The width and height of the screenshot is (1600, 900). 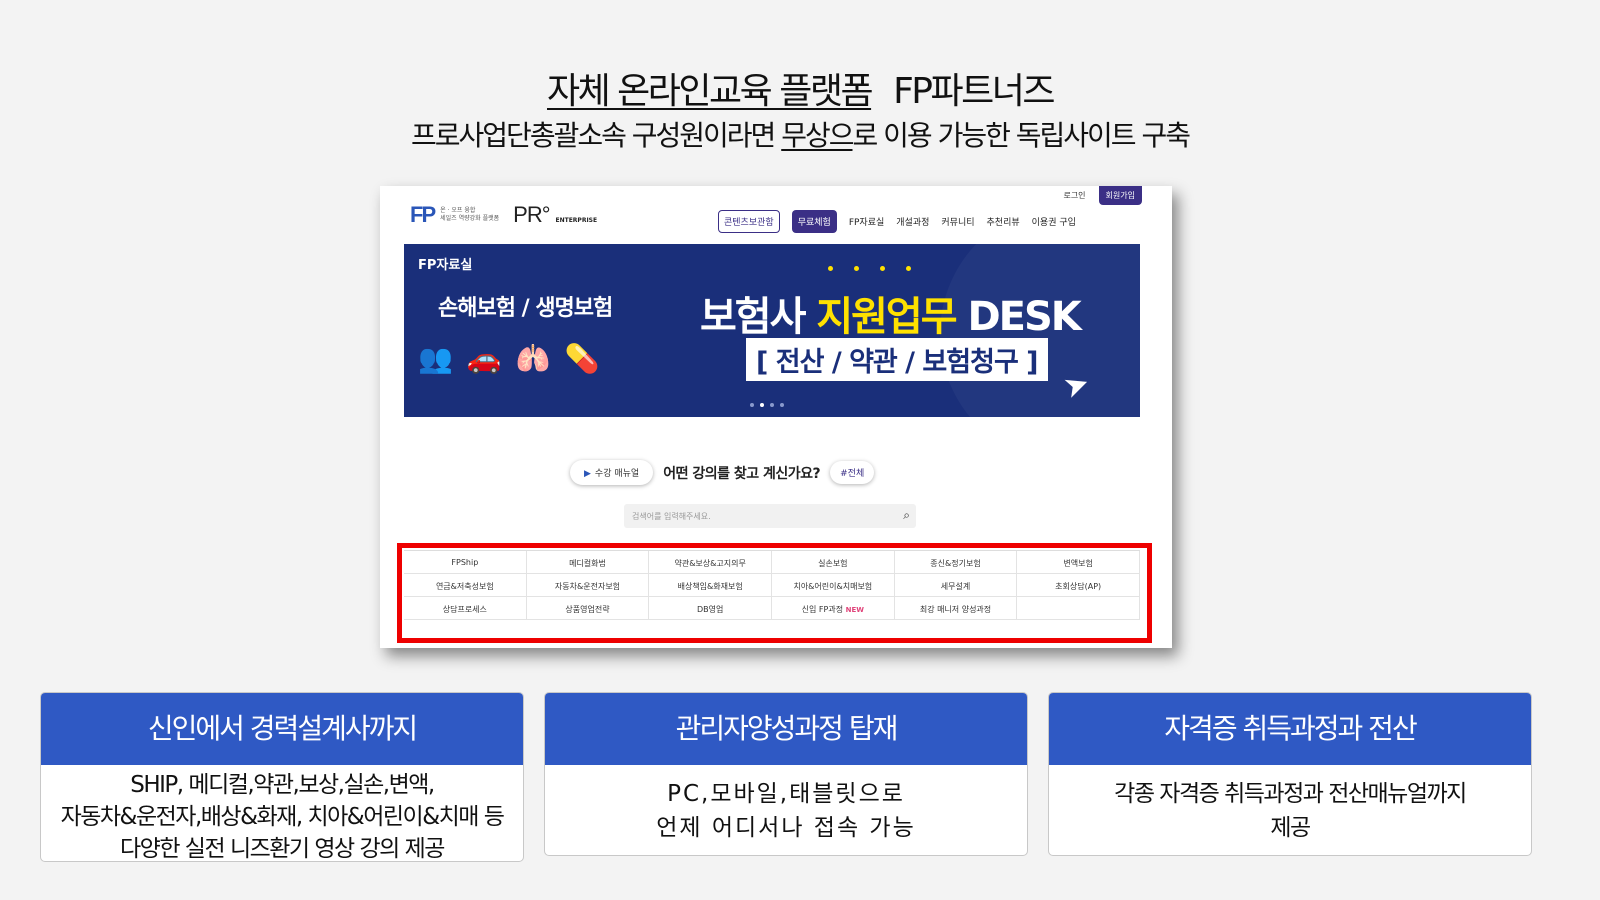 What do you see at coordinates (774, 593) in the screenshot?
I see `highlight-box` at bounding box center [774, 593].